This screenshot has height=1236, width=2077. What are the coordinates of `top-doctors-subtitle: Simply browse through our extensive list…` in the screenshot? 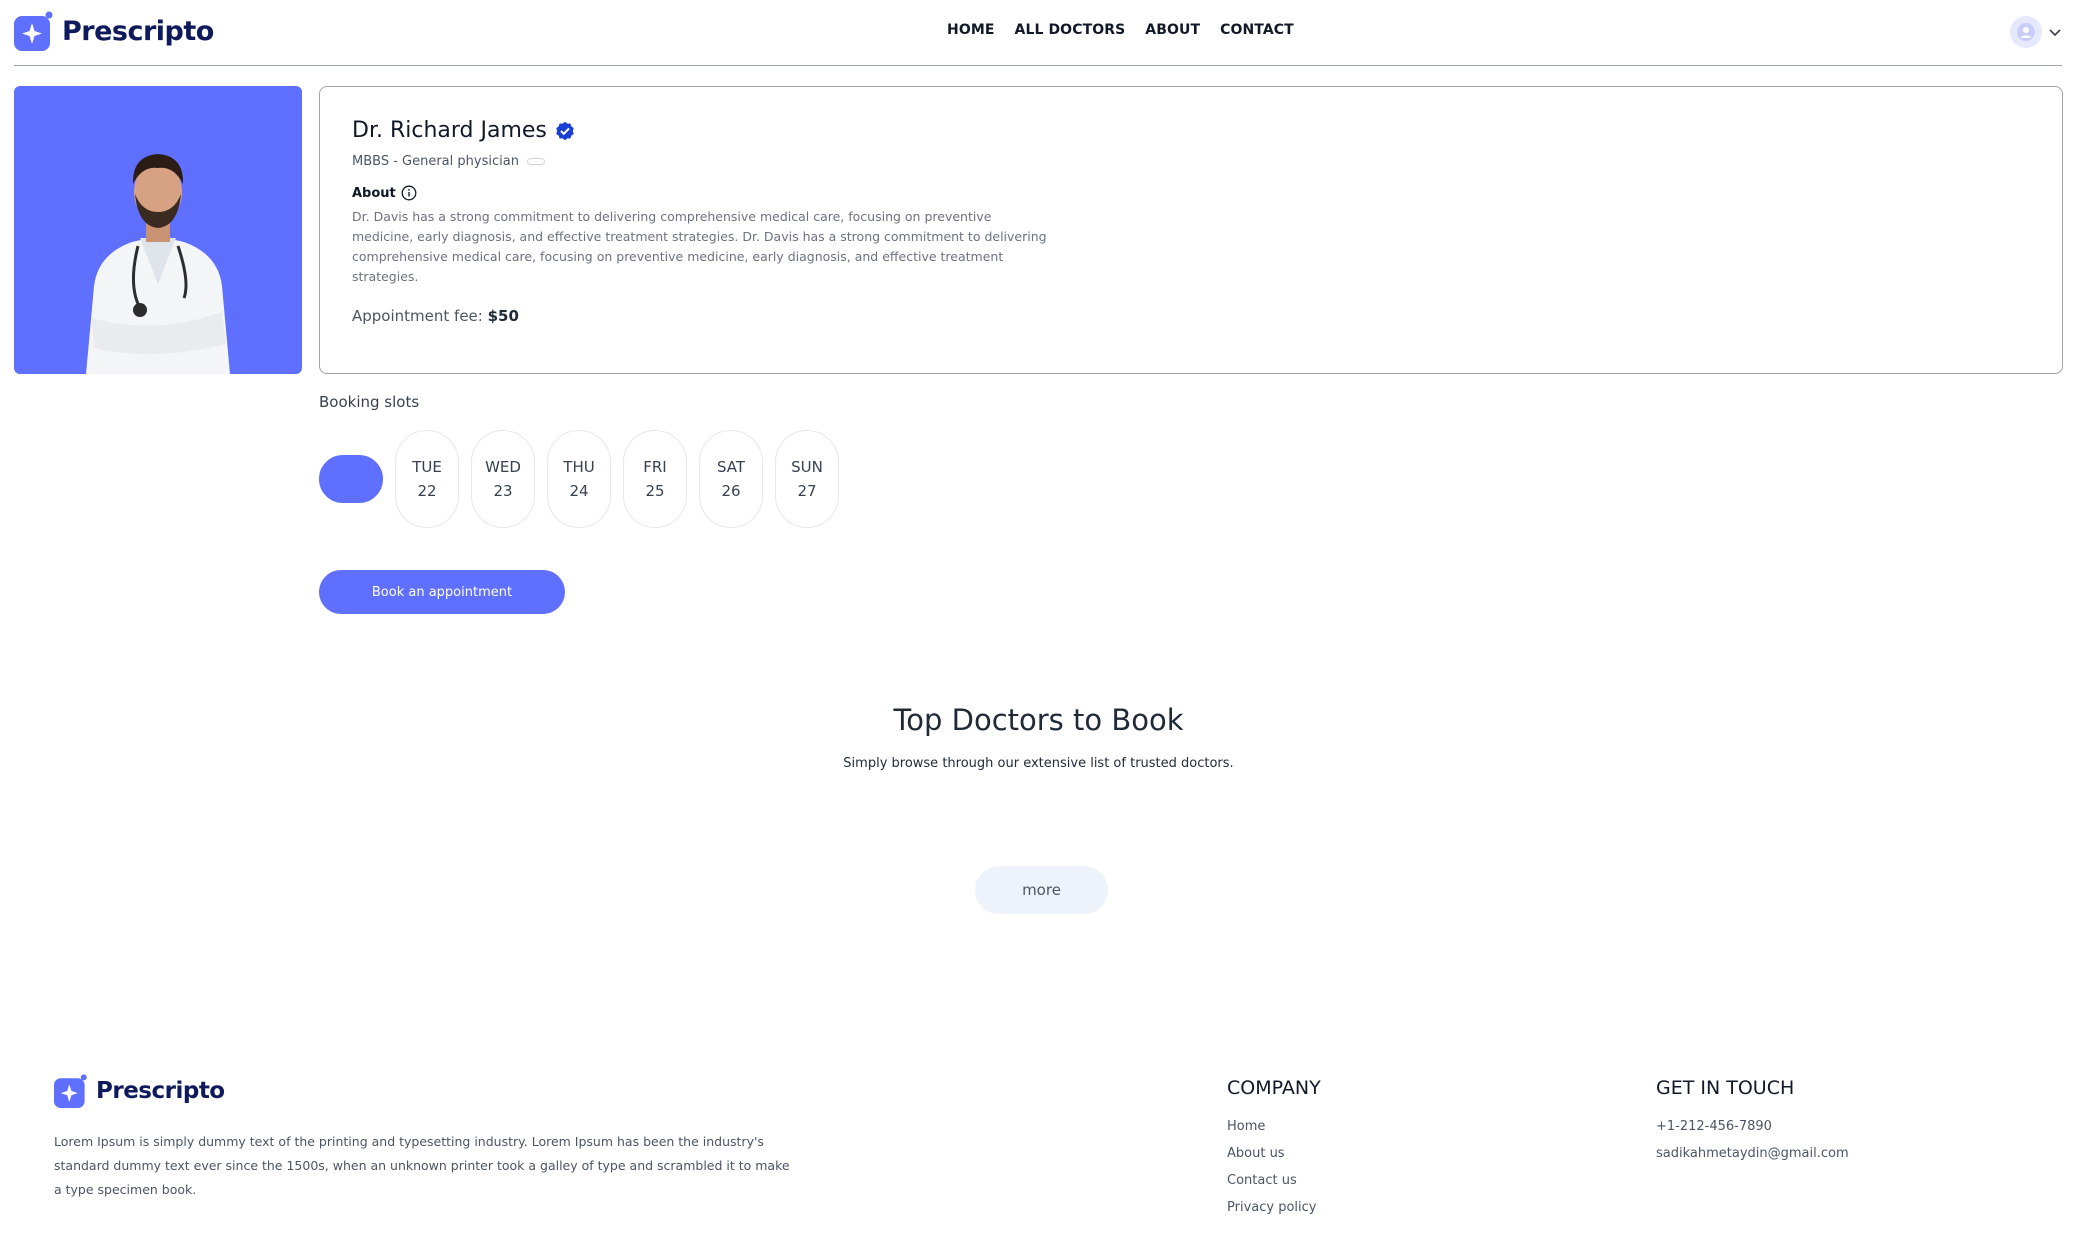 It's located at (1038, 763).